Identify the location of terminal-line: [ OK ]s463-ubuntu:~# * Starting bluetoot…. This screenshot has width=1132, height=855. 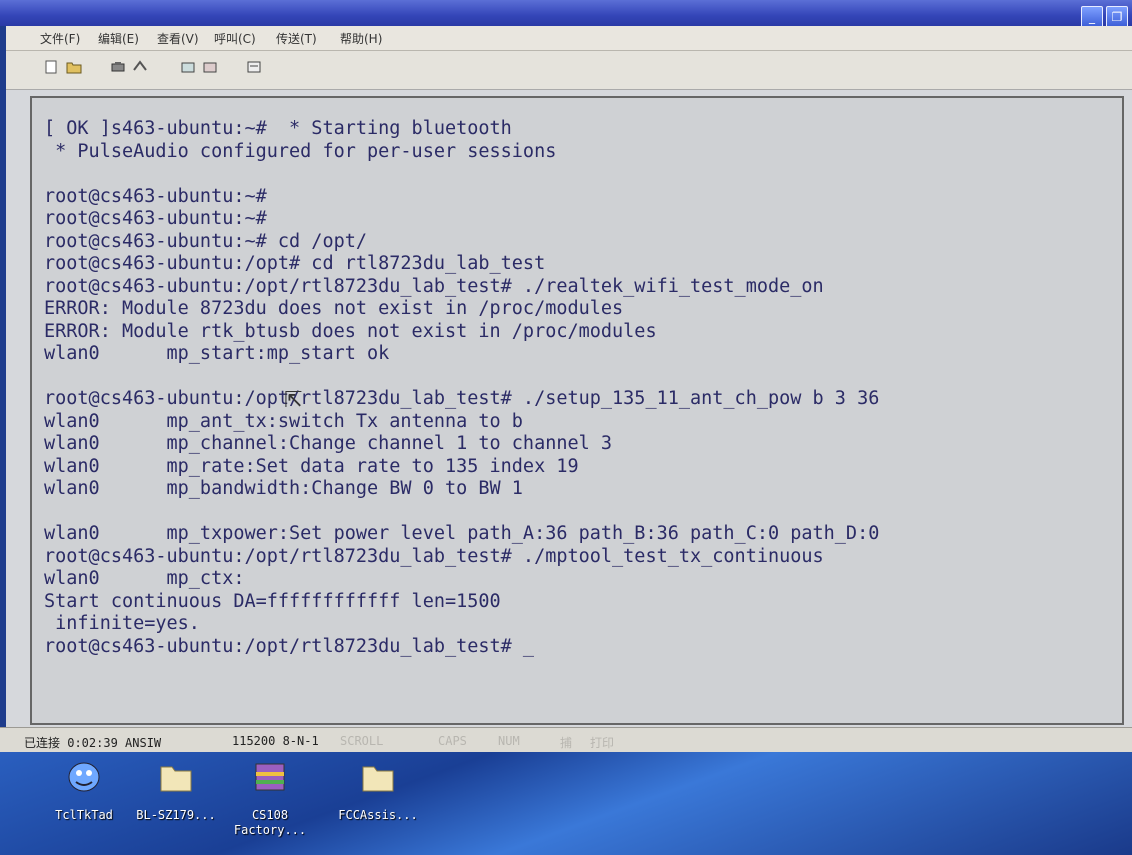
(278, 128).